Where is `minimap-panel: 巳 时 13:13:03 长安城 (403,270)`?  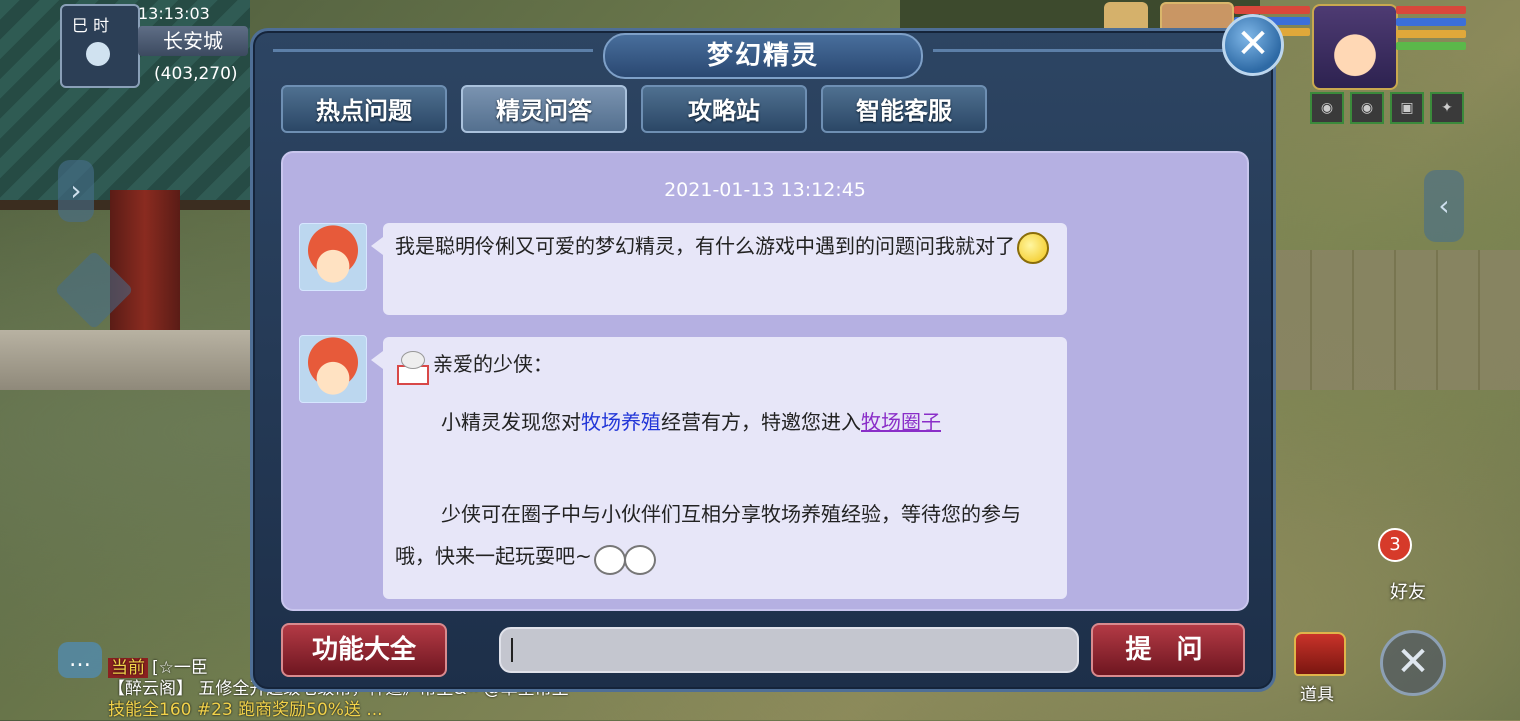 minimap-panel: 巳 时 13:13:03 长安城 (403,270) is located at coordinates (155, 46).